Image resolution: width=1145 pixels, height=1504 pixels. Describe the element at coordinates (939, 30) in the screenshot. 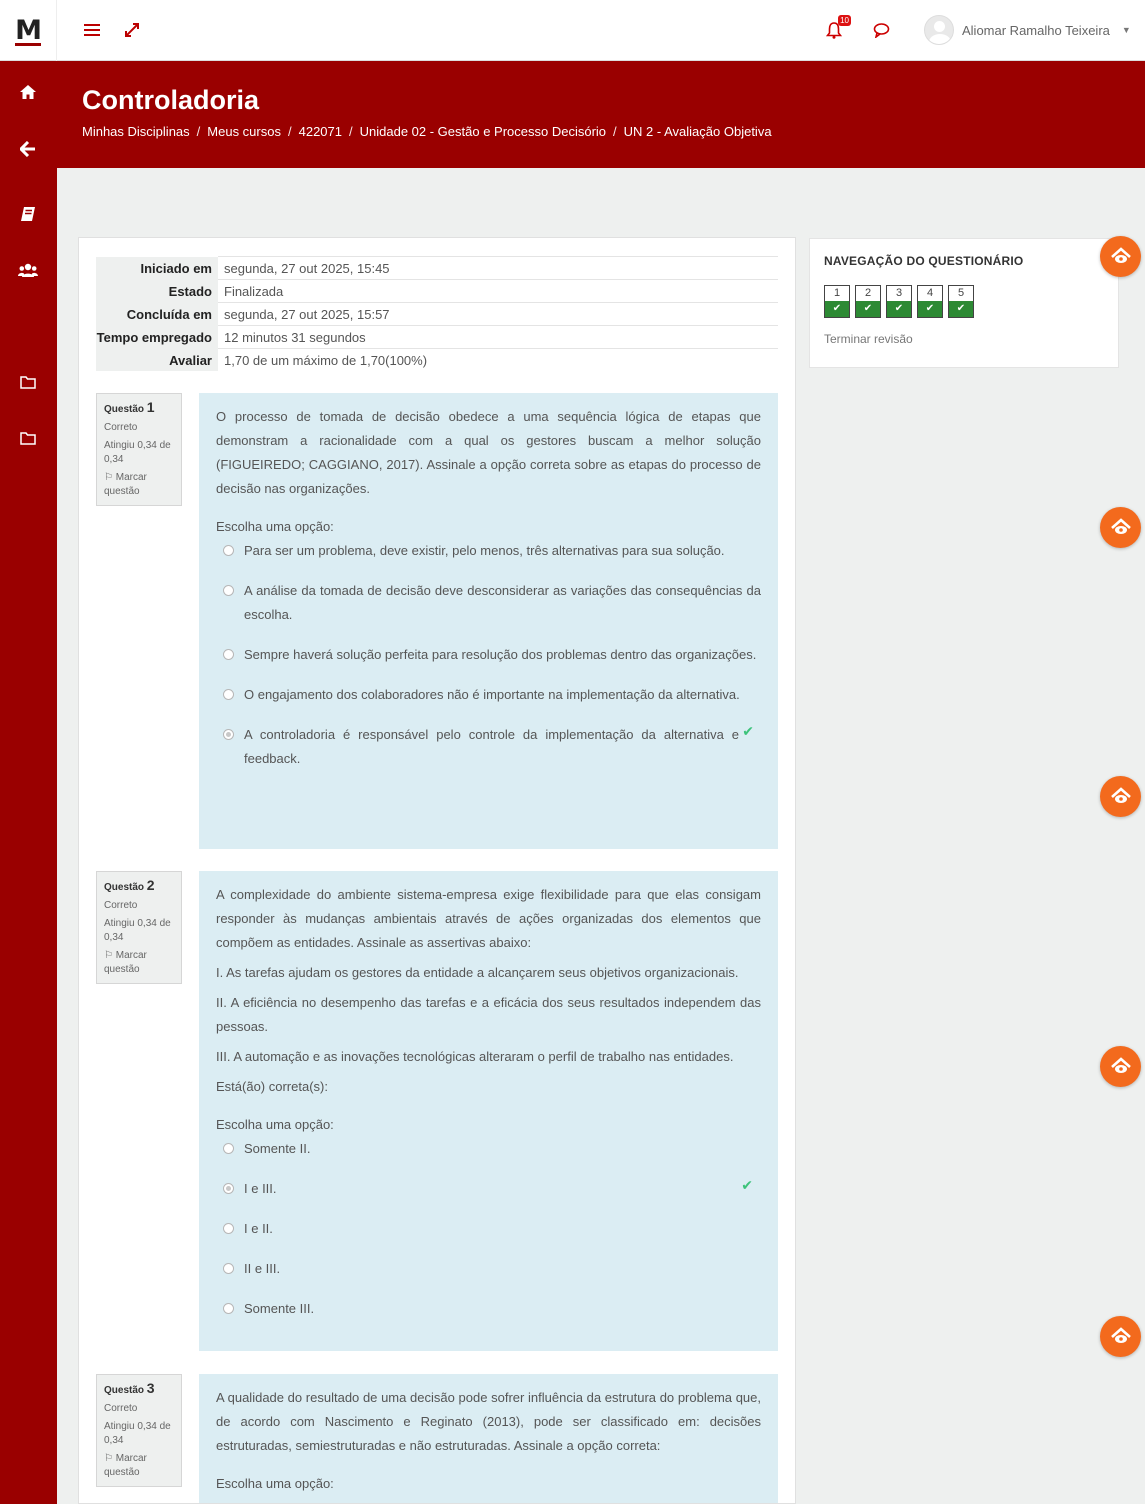

I see `avatar` at that location.